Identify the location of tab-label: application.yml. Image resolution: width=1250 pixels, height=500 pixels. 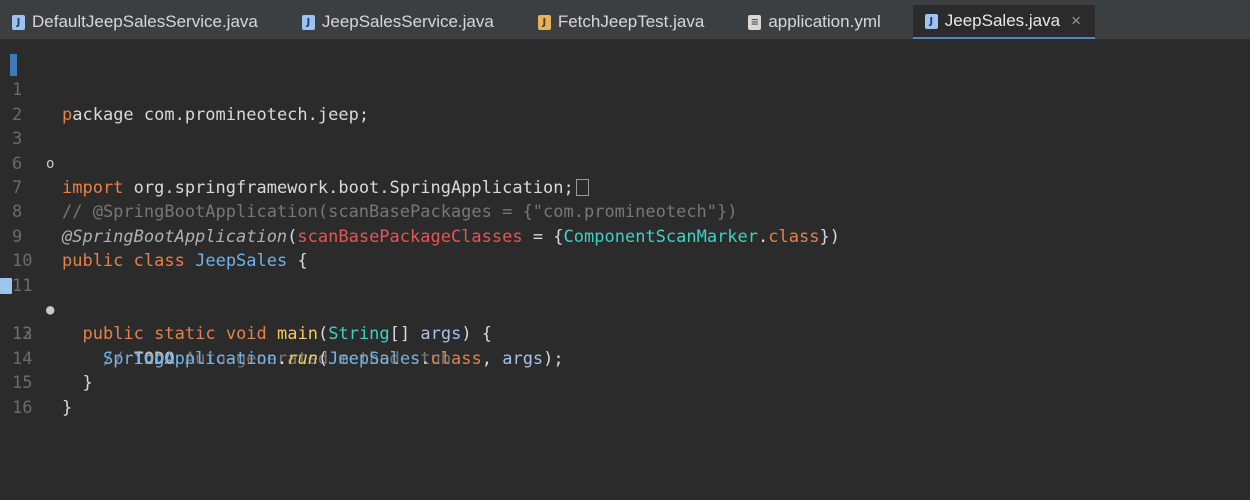
(824, 21).